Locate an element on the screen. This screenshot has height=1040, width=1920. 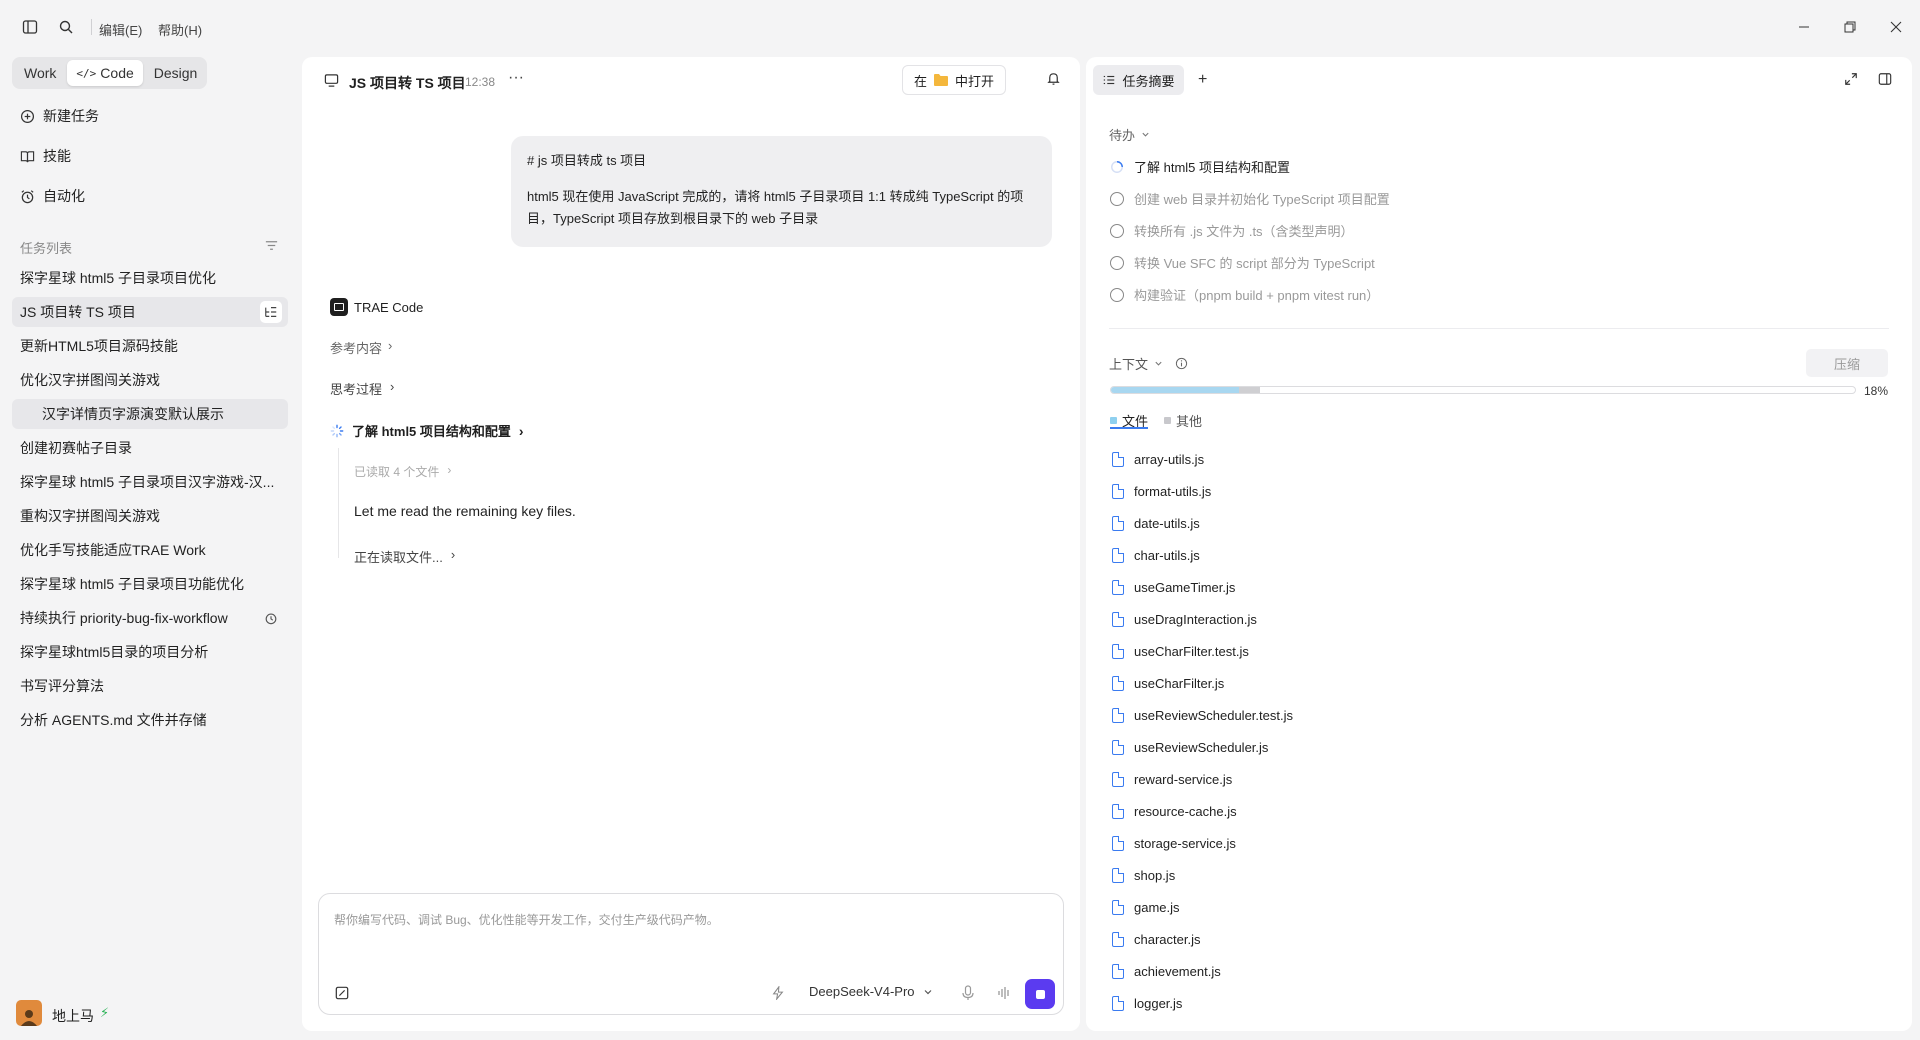
open-in-prefix: 在 is located at coordinates (920, 81).